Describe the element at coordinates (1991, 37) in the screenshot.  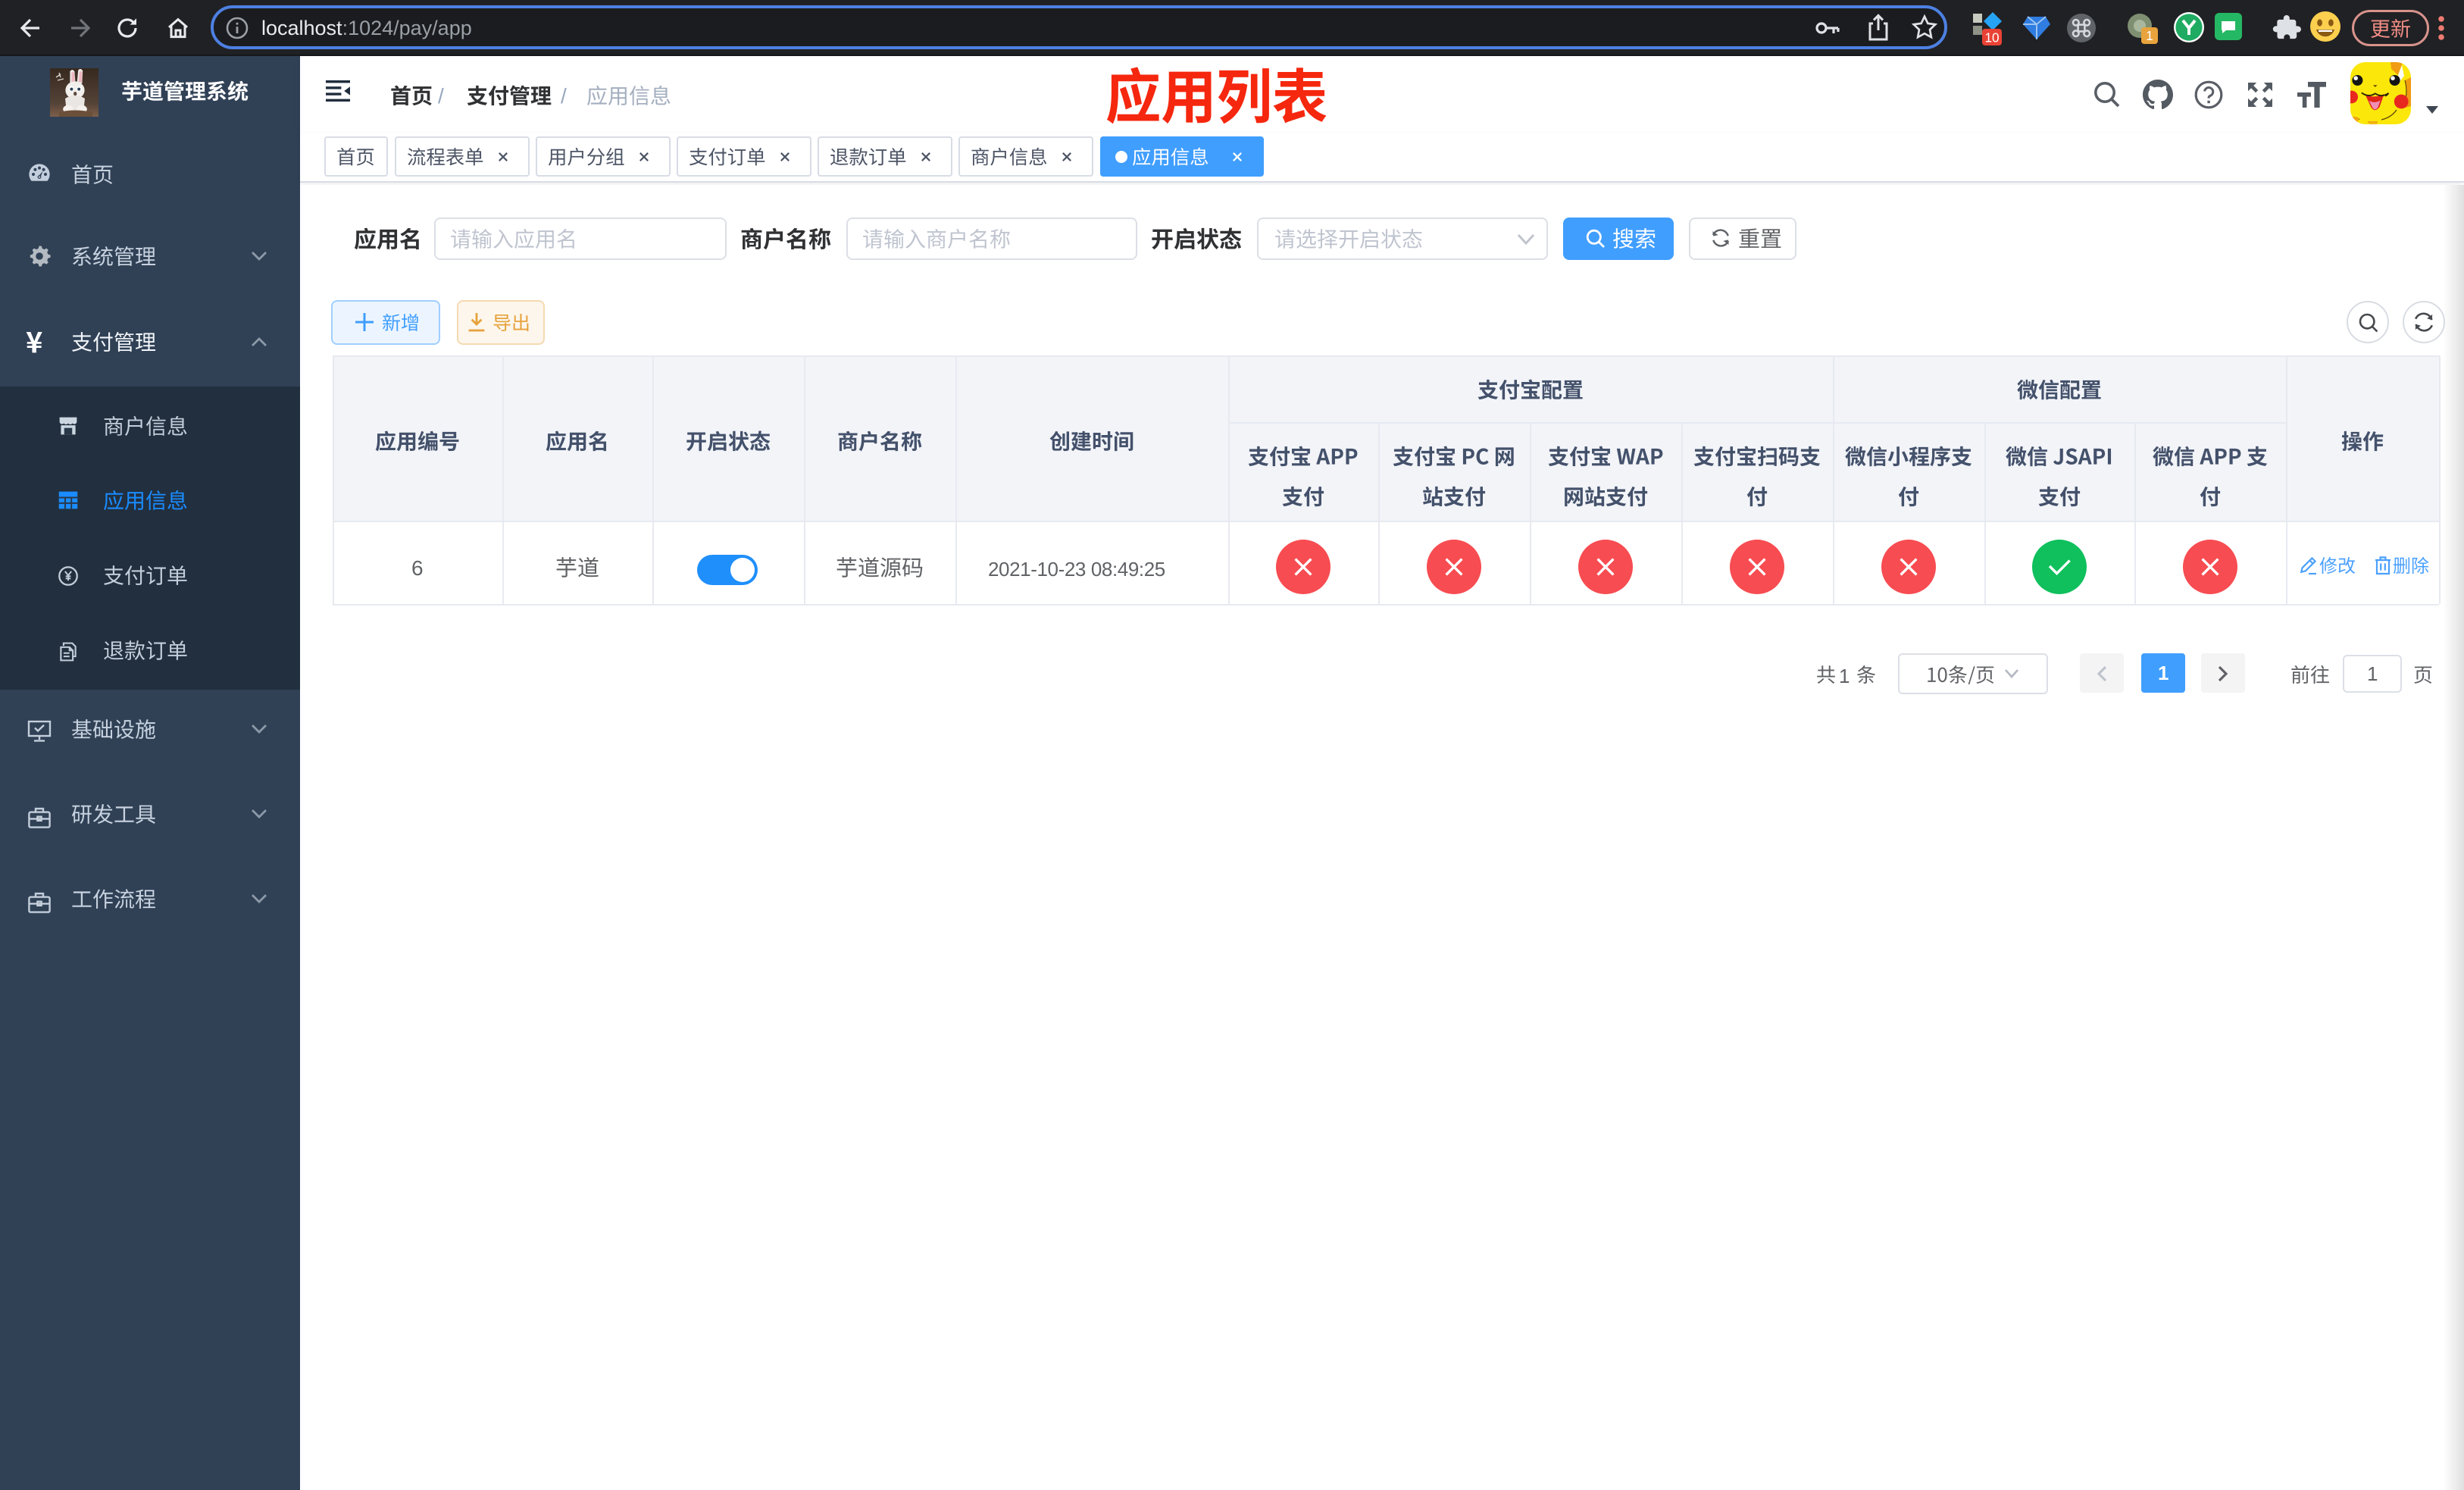
I see `svg-text: 10` at that location.